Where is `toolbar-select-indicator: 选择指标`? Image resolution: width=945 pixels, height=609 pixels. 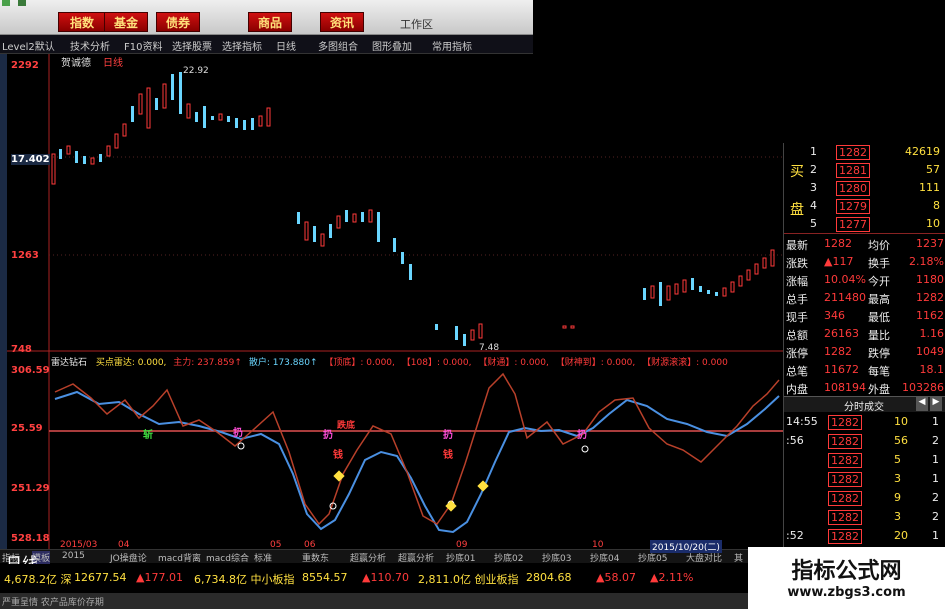 toolbar-select-indicator: 选择指标 is located at coordinates (242, 45).